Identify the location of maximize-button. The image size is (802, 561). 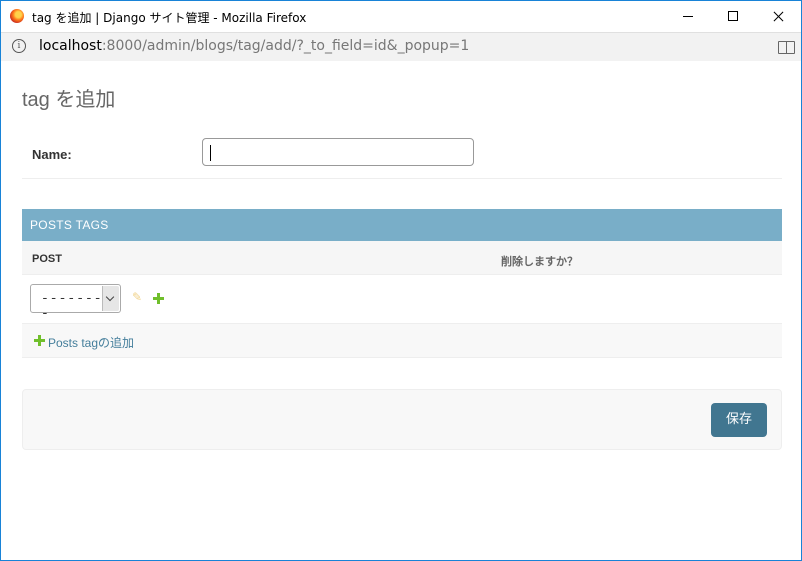
(733, 16).